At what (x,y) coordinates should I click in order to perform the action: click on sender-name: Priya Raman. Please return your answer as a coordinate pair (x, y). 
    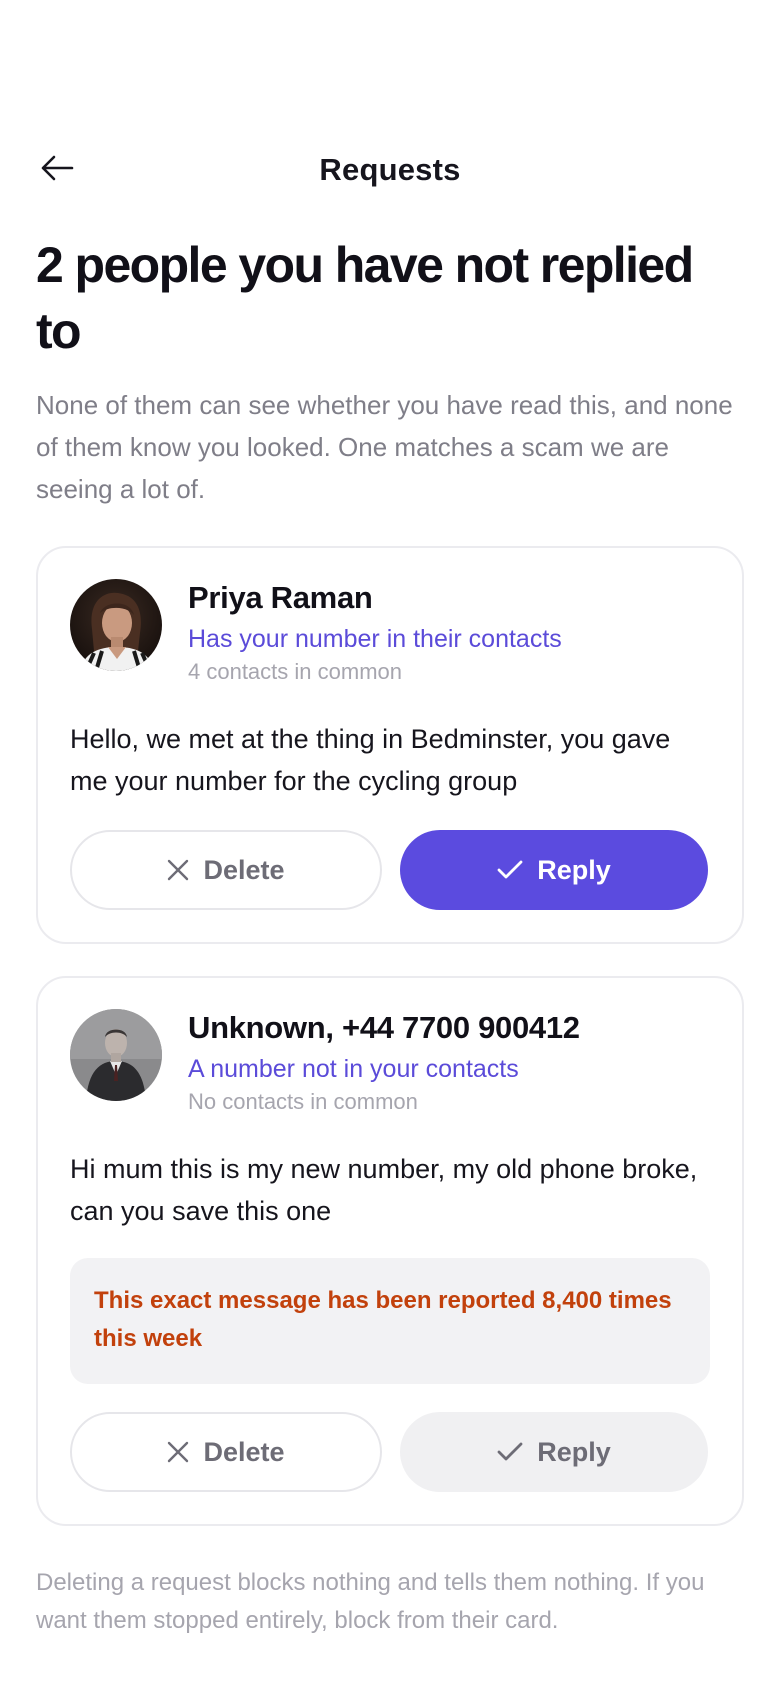
    Looking at the image, I should click on (280, 597).